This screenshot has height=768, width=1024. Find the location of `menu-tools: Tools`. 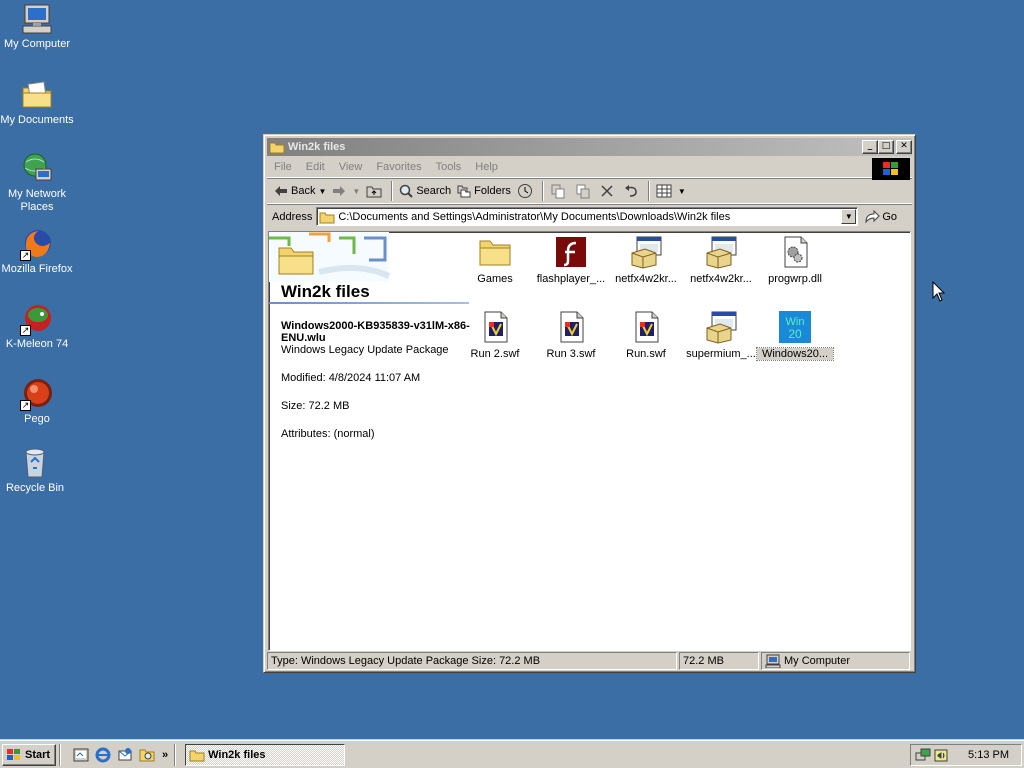

menu-tools: Tools is located at coordinates (449, 167).